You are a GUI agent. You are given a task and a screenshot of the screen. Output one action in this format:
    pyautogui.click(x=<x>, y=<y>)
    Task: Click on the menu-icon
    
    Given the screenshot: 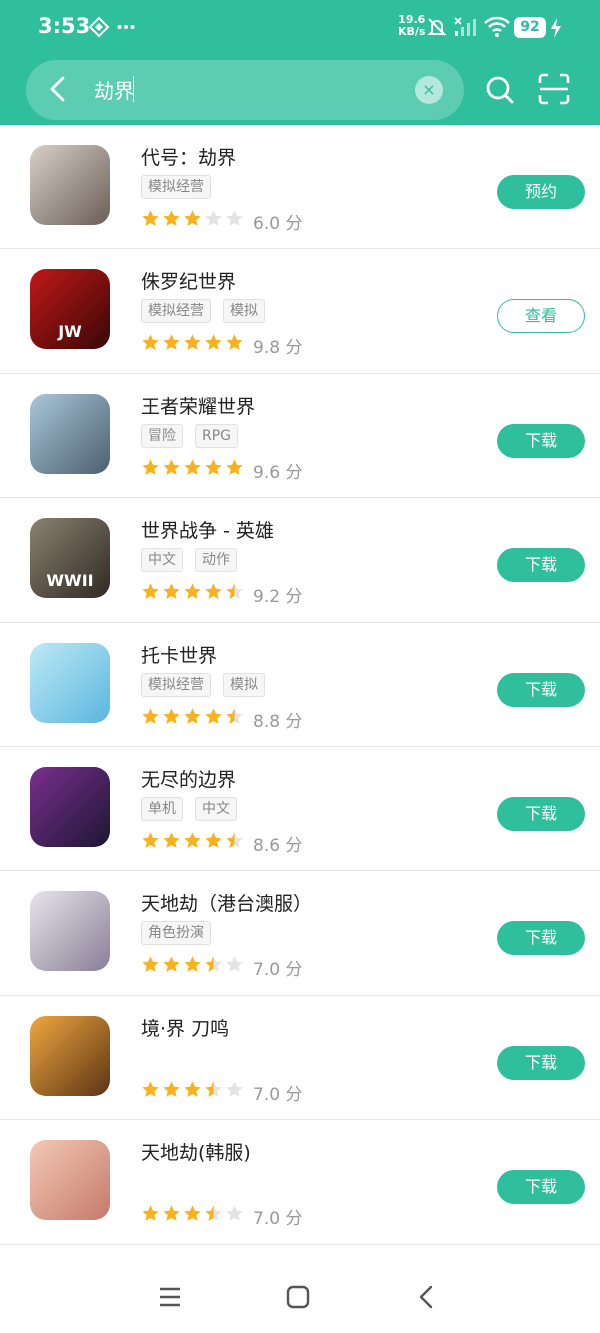 What is the action you would take?
    pyautogui.click(x=170, y=1297)
    